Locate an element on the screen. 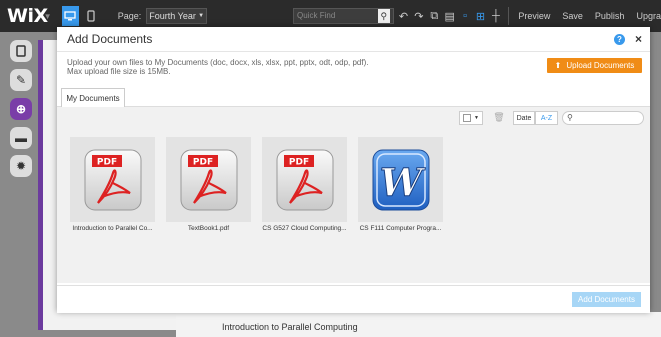 The width and height of the screenshot is (661, 337). divider is located at coordinates (508, 16).